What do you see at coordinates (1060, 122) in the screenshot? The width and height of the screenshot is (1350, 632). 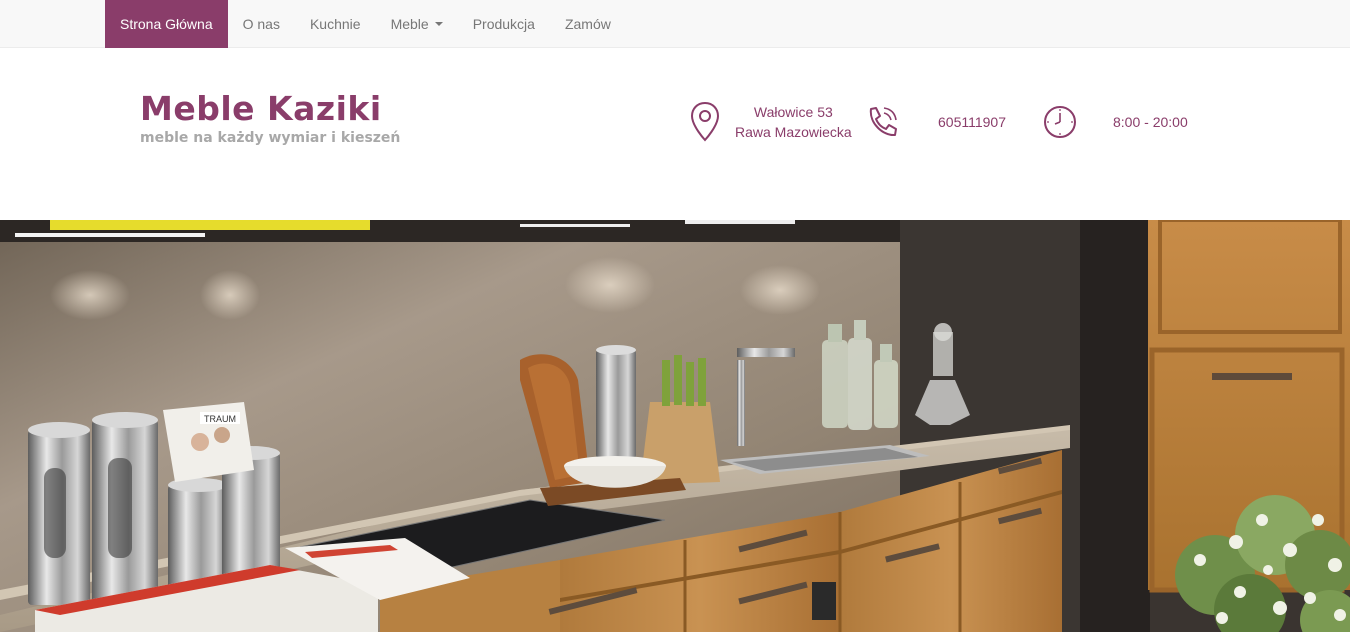 I see `clock-icon` at bounding box center [1060, 122].